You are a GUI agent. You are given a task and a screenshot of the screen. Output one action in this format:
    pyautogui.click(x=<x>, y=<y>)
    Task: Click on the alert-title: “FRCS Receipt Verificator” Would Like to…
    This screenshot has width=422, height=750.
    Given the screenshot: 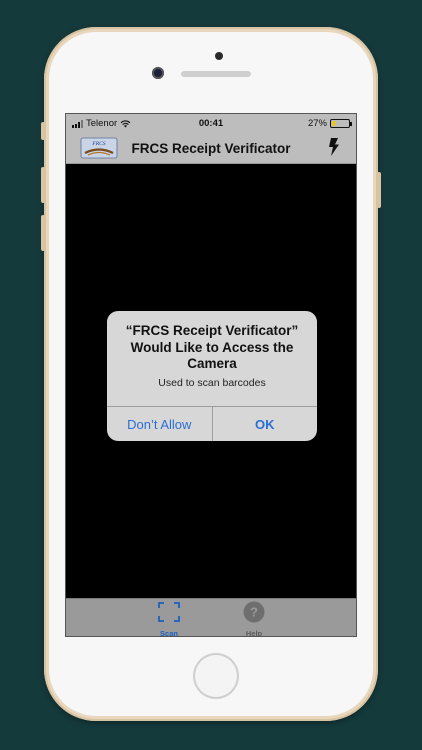 What is the action you would take?
    pyautogui.click(x=212, y=347)
    